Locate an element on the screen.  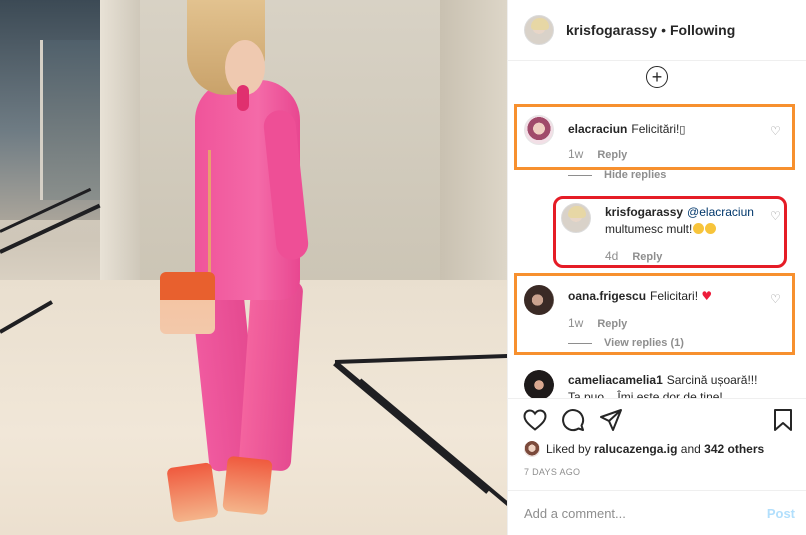
bookmark-icon is located at coordinates (783, 420).